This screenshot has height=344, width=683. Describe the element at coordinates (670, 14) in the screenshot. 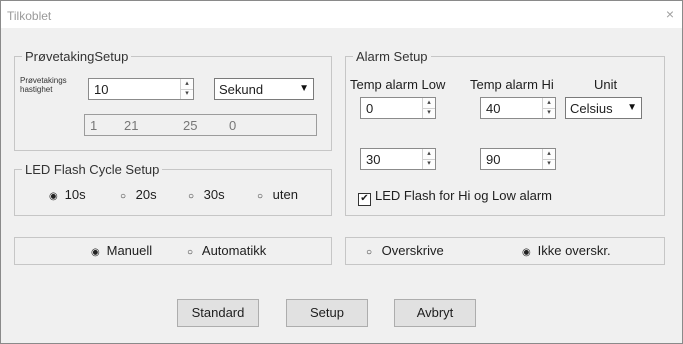

I see `close-icon: ×` at that location.